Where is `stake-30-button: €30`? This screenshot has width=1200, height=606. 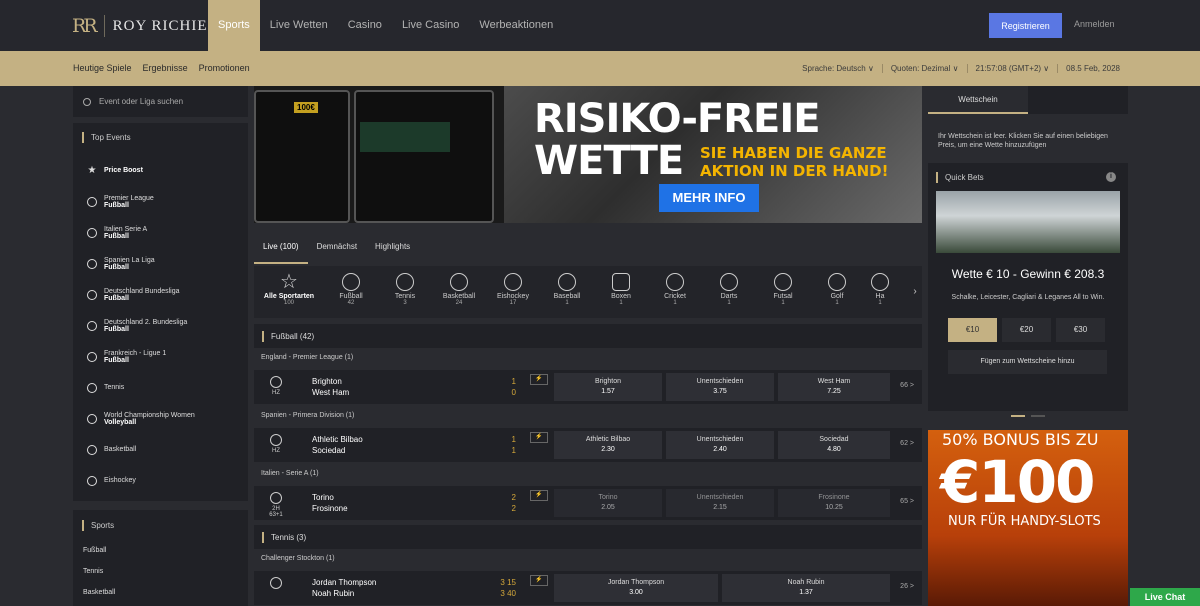 stake-30-button: €30 is located at coordinates (1080, 330).